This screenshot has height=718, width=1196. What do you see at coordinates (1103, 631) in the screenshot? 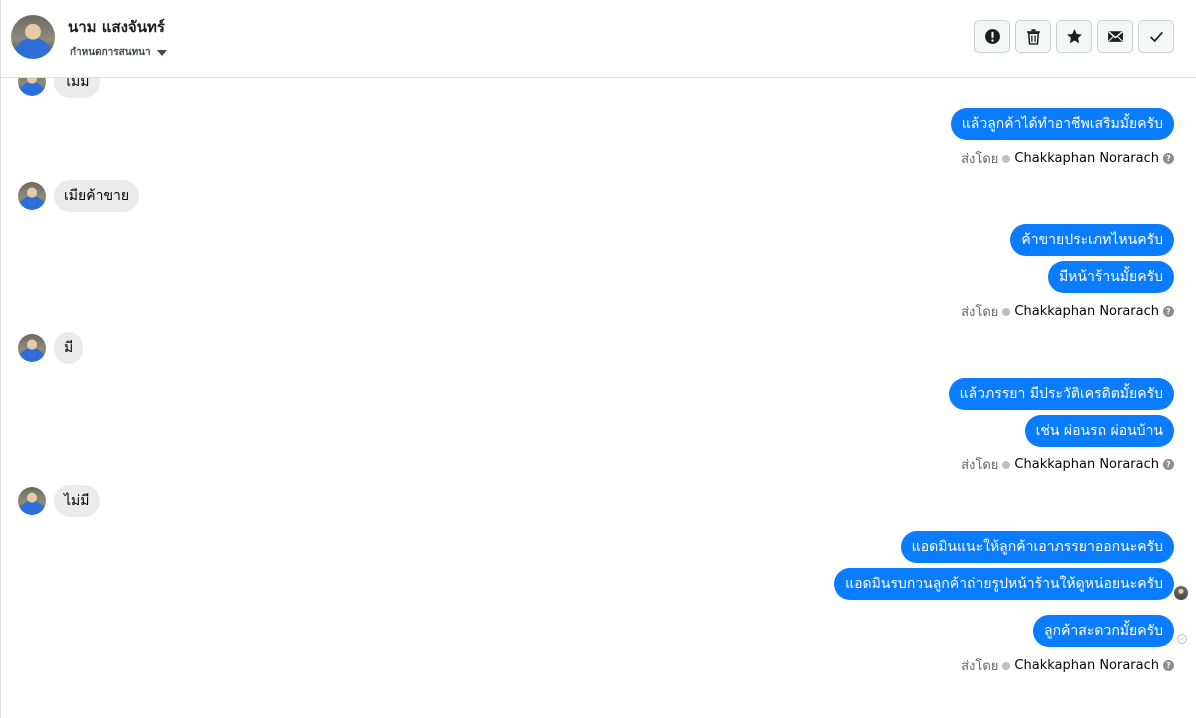
I see `outgoing-message: ลูกค้าสะดวกมั้ยครับ` at bounding box center [1103, 631].